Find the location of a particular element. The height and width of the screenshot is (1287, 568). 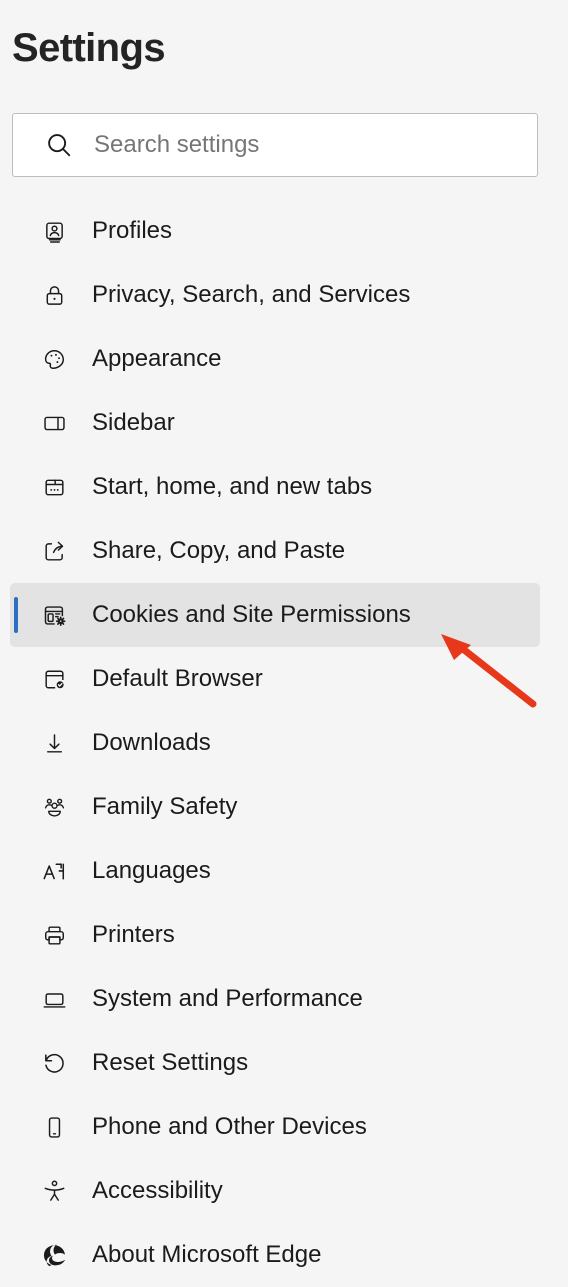

phone-icon is located at coordinates (54, 1127).